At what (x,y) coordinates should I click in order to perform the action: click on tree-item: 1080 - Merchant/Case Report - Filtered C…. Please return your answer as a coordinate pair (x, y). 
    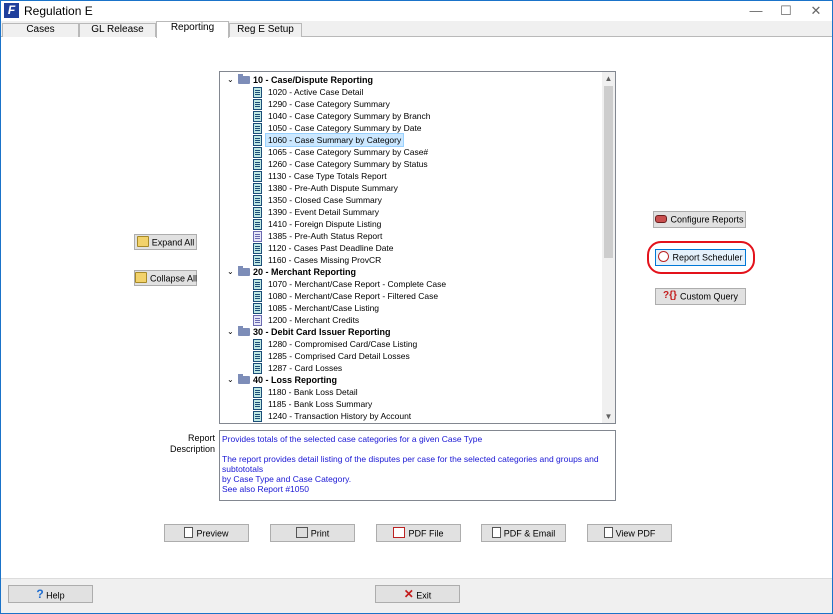
    Looking at the image, I should click on (411, 296).